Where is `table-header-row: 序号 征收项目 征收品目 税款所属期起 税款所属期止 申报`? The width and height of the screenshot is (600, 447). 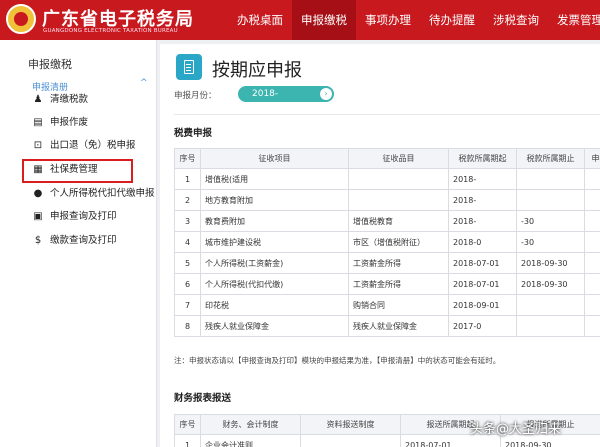
table-header-row: 序号 征收项目 征收品目 税款所属期起 税款所属期止 申报 is located at coordinates (387, 158).